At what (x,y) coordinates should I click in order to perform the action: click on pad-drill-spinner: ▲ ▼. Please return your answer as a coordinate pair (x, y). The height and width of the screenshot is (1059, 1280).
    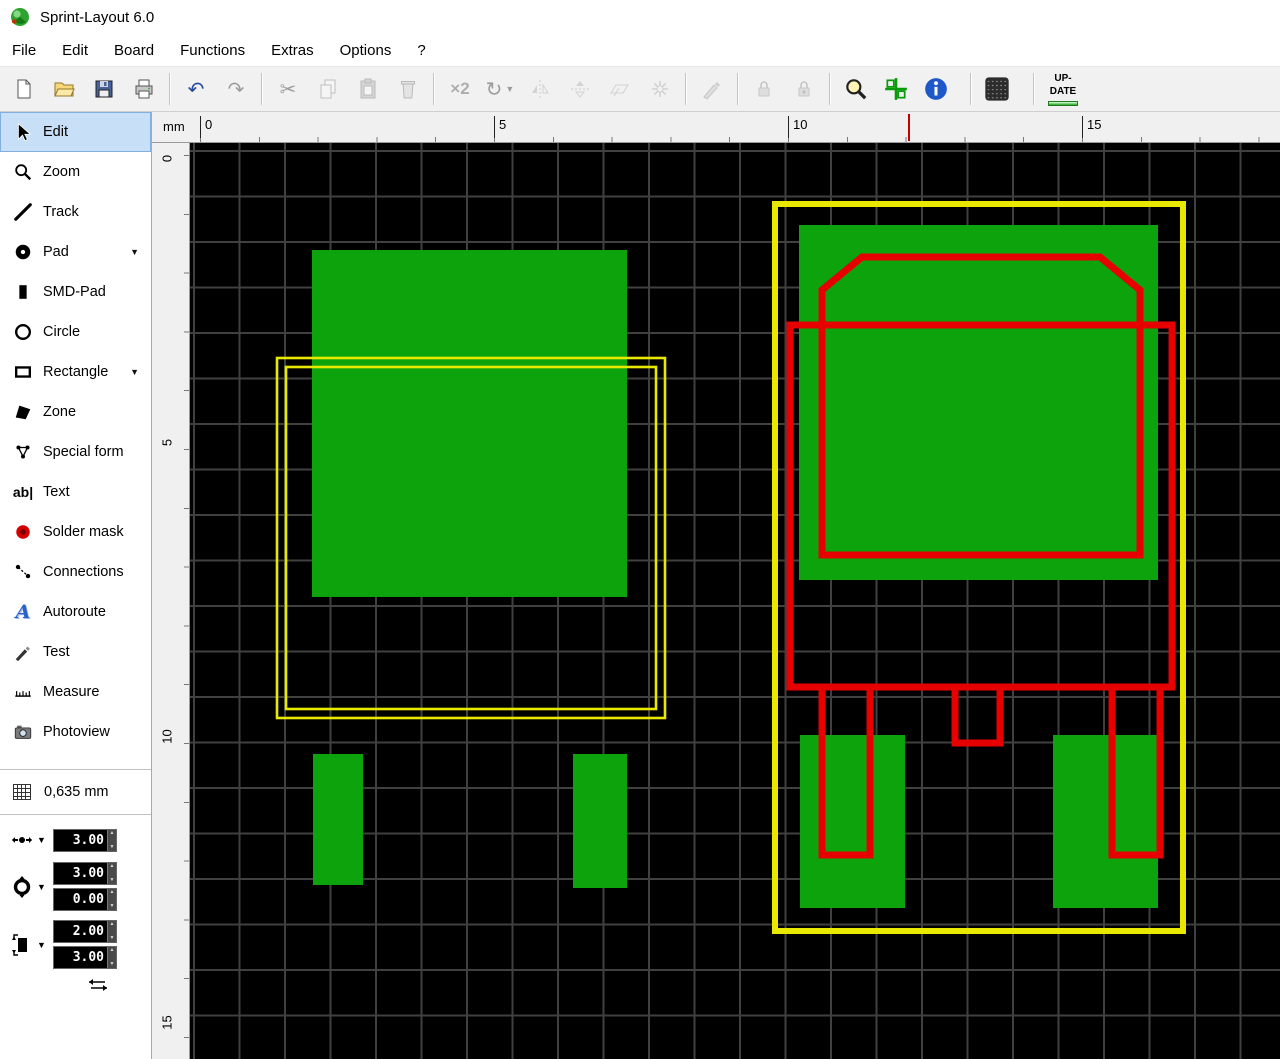
    Looking at the image, I should click on (111, 899).